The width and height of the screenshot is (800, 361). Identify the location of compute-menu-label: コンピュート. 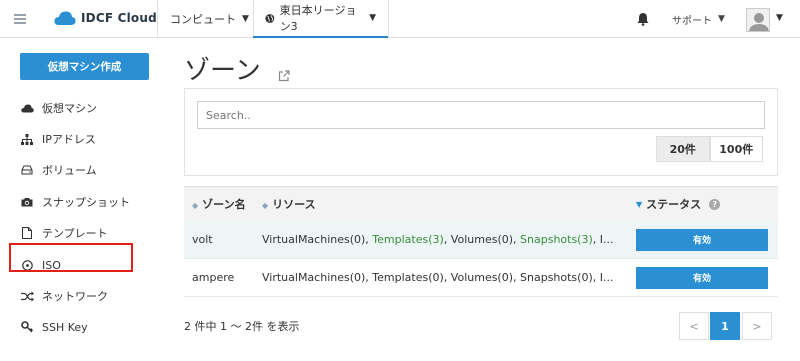
(203, 19).